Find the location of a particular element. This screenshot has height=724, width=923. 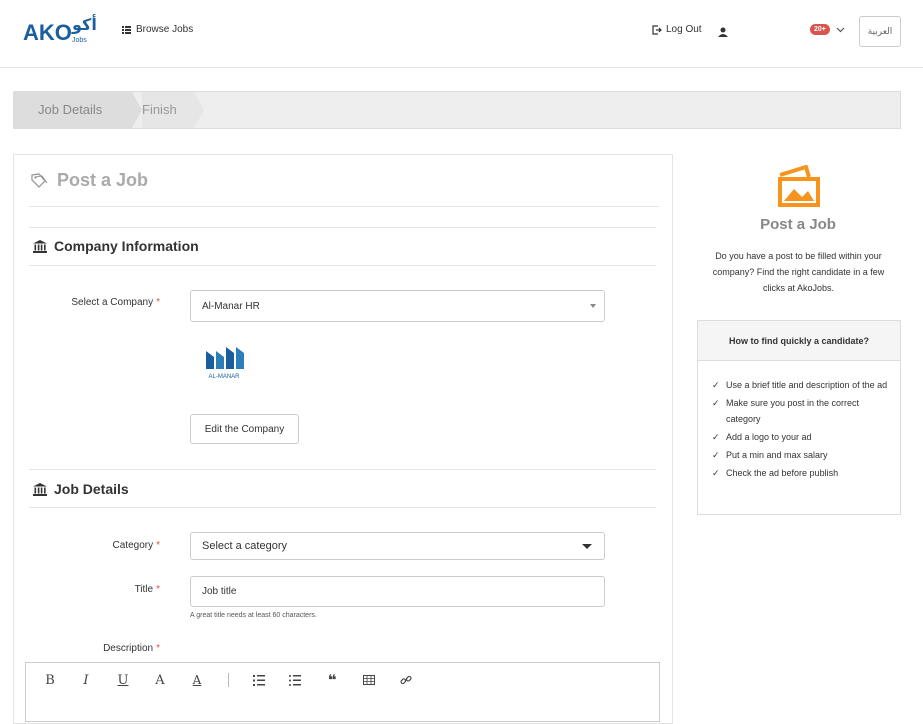

category-label-text: Category is located at coordinates (133, 545).